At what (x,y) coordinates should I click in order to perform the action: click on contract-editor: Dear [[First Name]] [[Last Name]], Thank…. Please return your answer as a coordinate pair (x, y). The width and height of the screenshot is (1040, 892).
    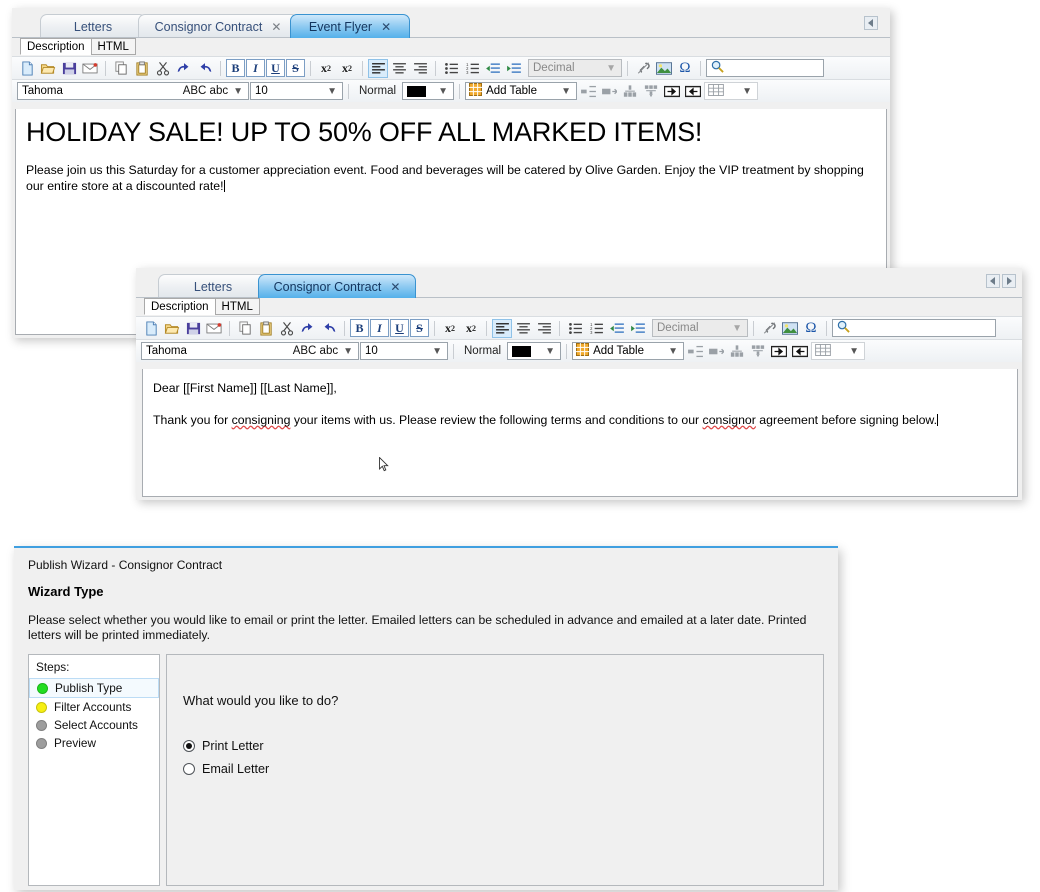
    Looking at the image, I should click on (580, 433).